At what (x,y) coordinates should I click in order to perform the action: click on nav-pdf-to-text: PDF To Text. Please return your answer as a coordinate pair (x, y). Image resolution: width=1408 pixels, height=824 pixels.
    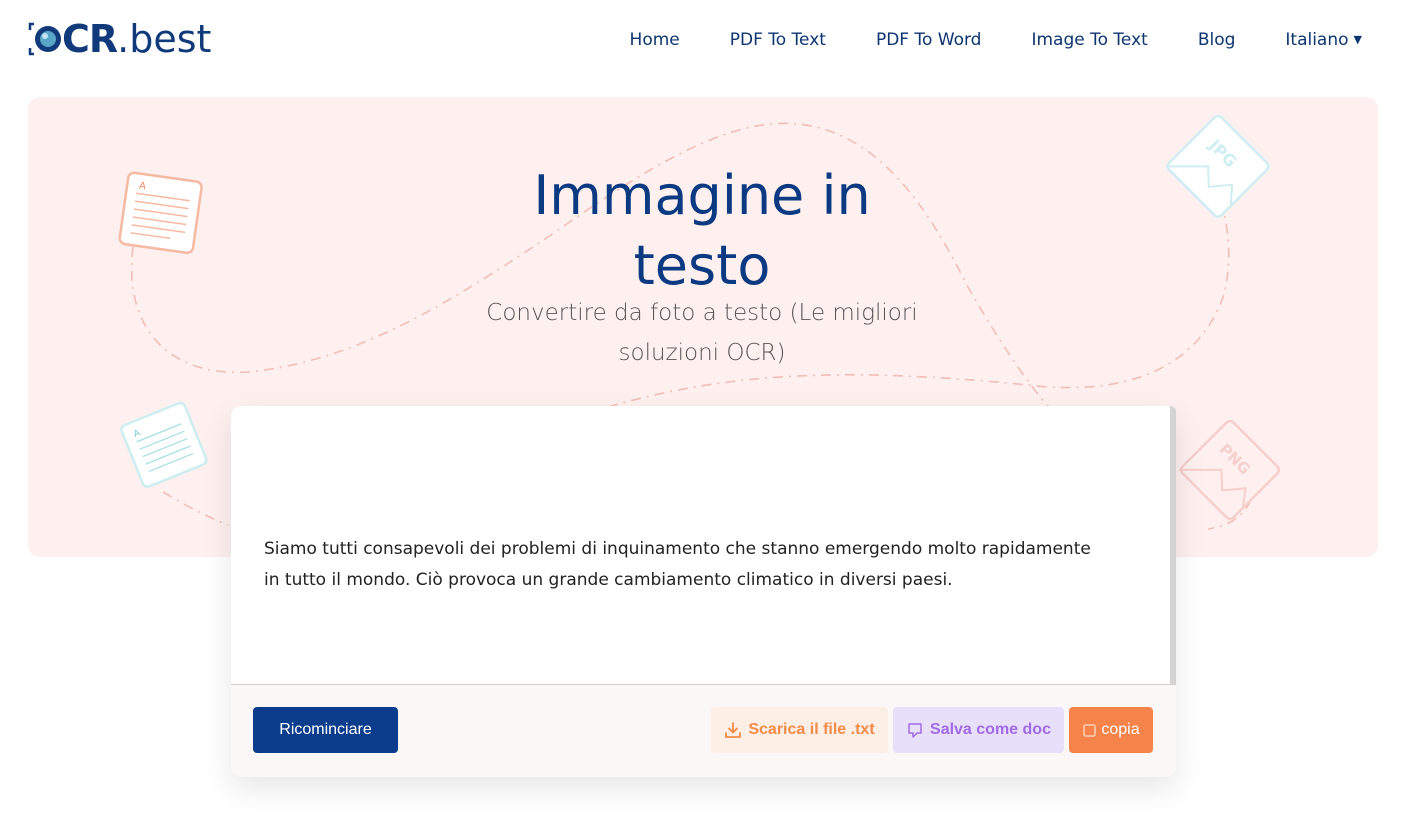
    Looking at the image, I should click on (778, 40).